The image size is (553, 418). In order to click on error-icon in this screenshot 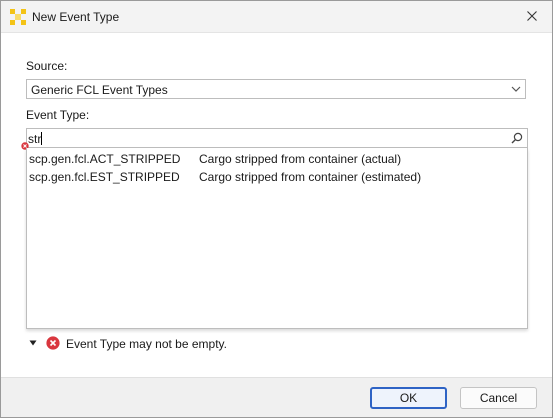, I will do `click(53, 343)`.